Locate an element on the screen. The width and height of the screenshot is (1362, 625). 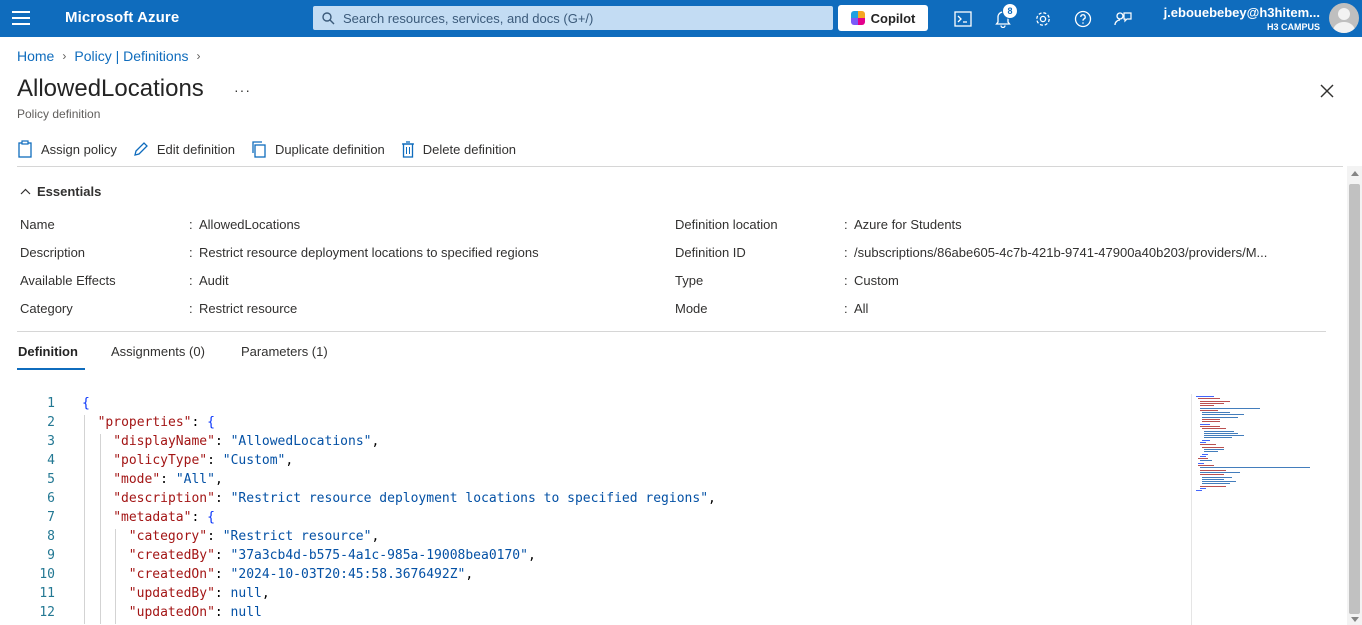
code-line: "displayName": "AllowedLocations", is located at coordinates (246, 441).